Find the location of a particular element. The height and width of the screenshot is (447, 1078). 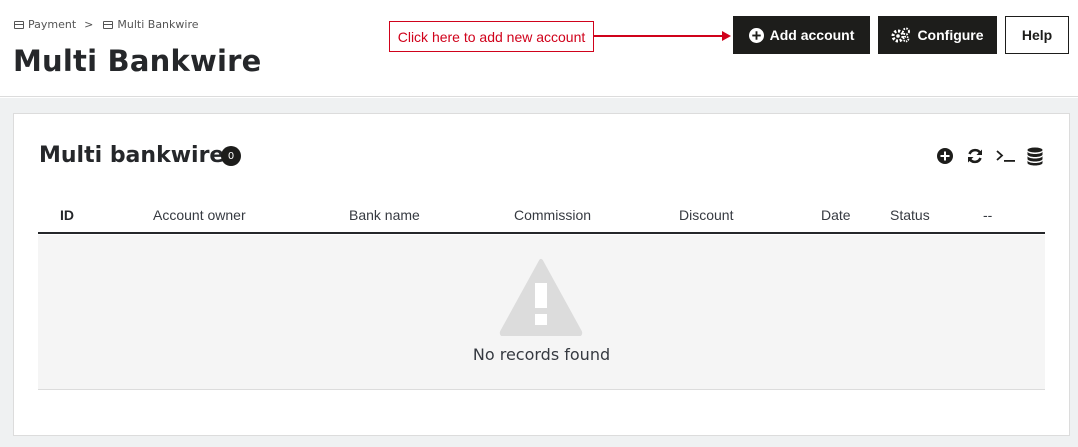

help-button: Help is located at coordinates (1037, 35).